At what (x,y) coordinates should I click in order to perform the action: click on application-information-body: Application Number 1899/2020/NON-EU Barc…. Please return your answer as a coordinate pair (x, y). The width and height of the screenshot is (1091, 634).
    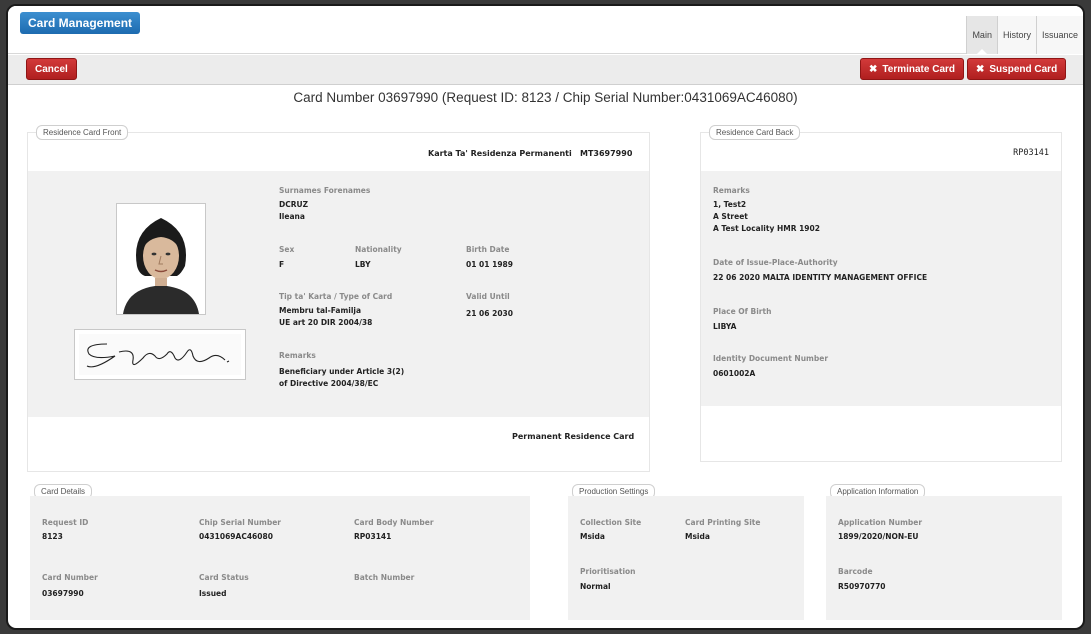
    Looking at the image, I should click on (944, 558).